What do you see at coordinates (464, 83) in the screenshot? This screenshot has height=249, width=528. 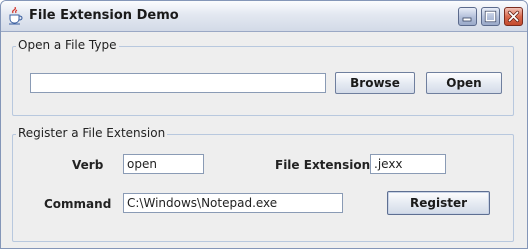 I see `open-button: Open` at bounding box center [464, 83].